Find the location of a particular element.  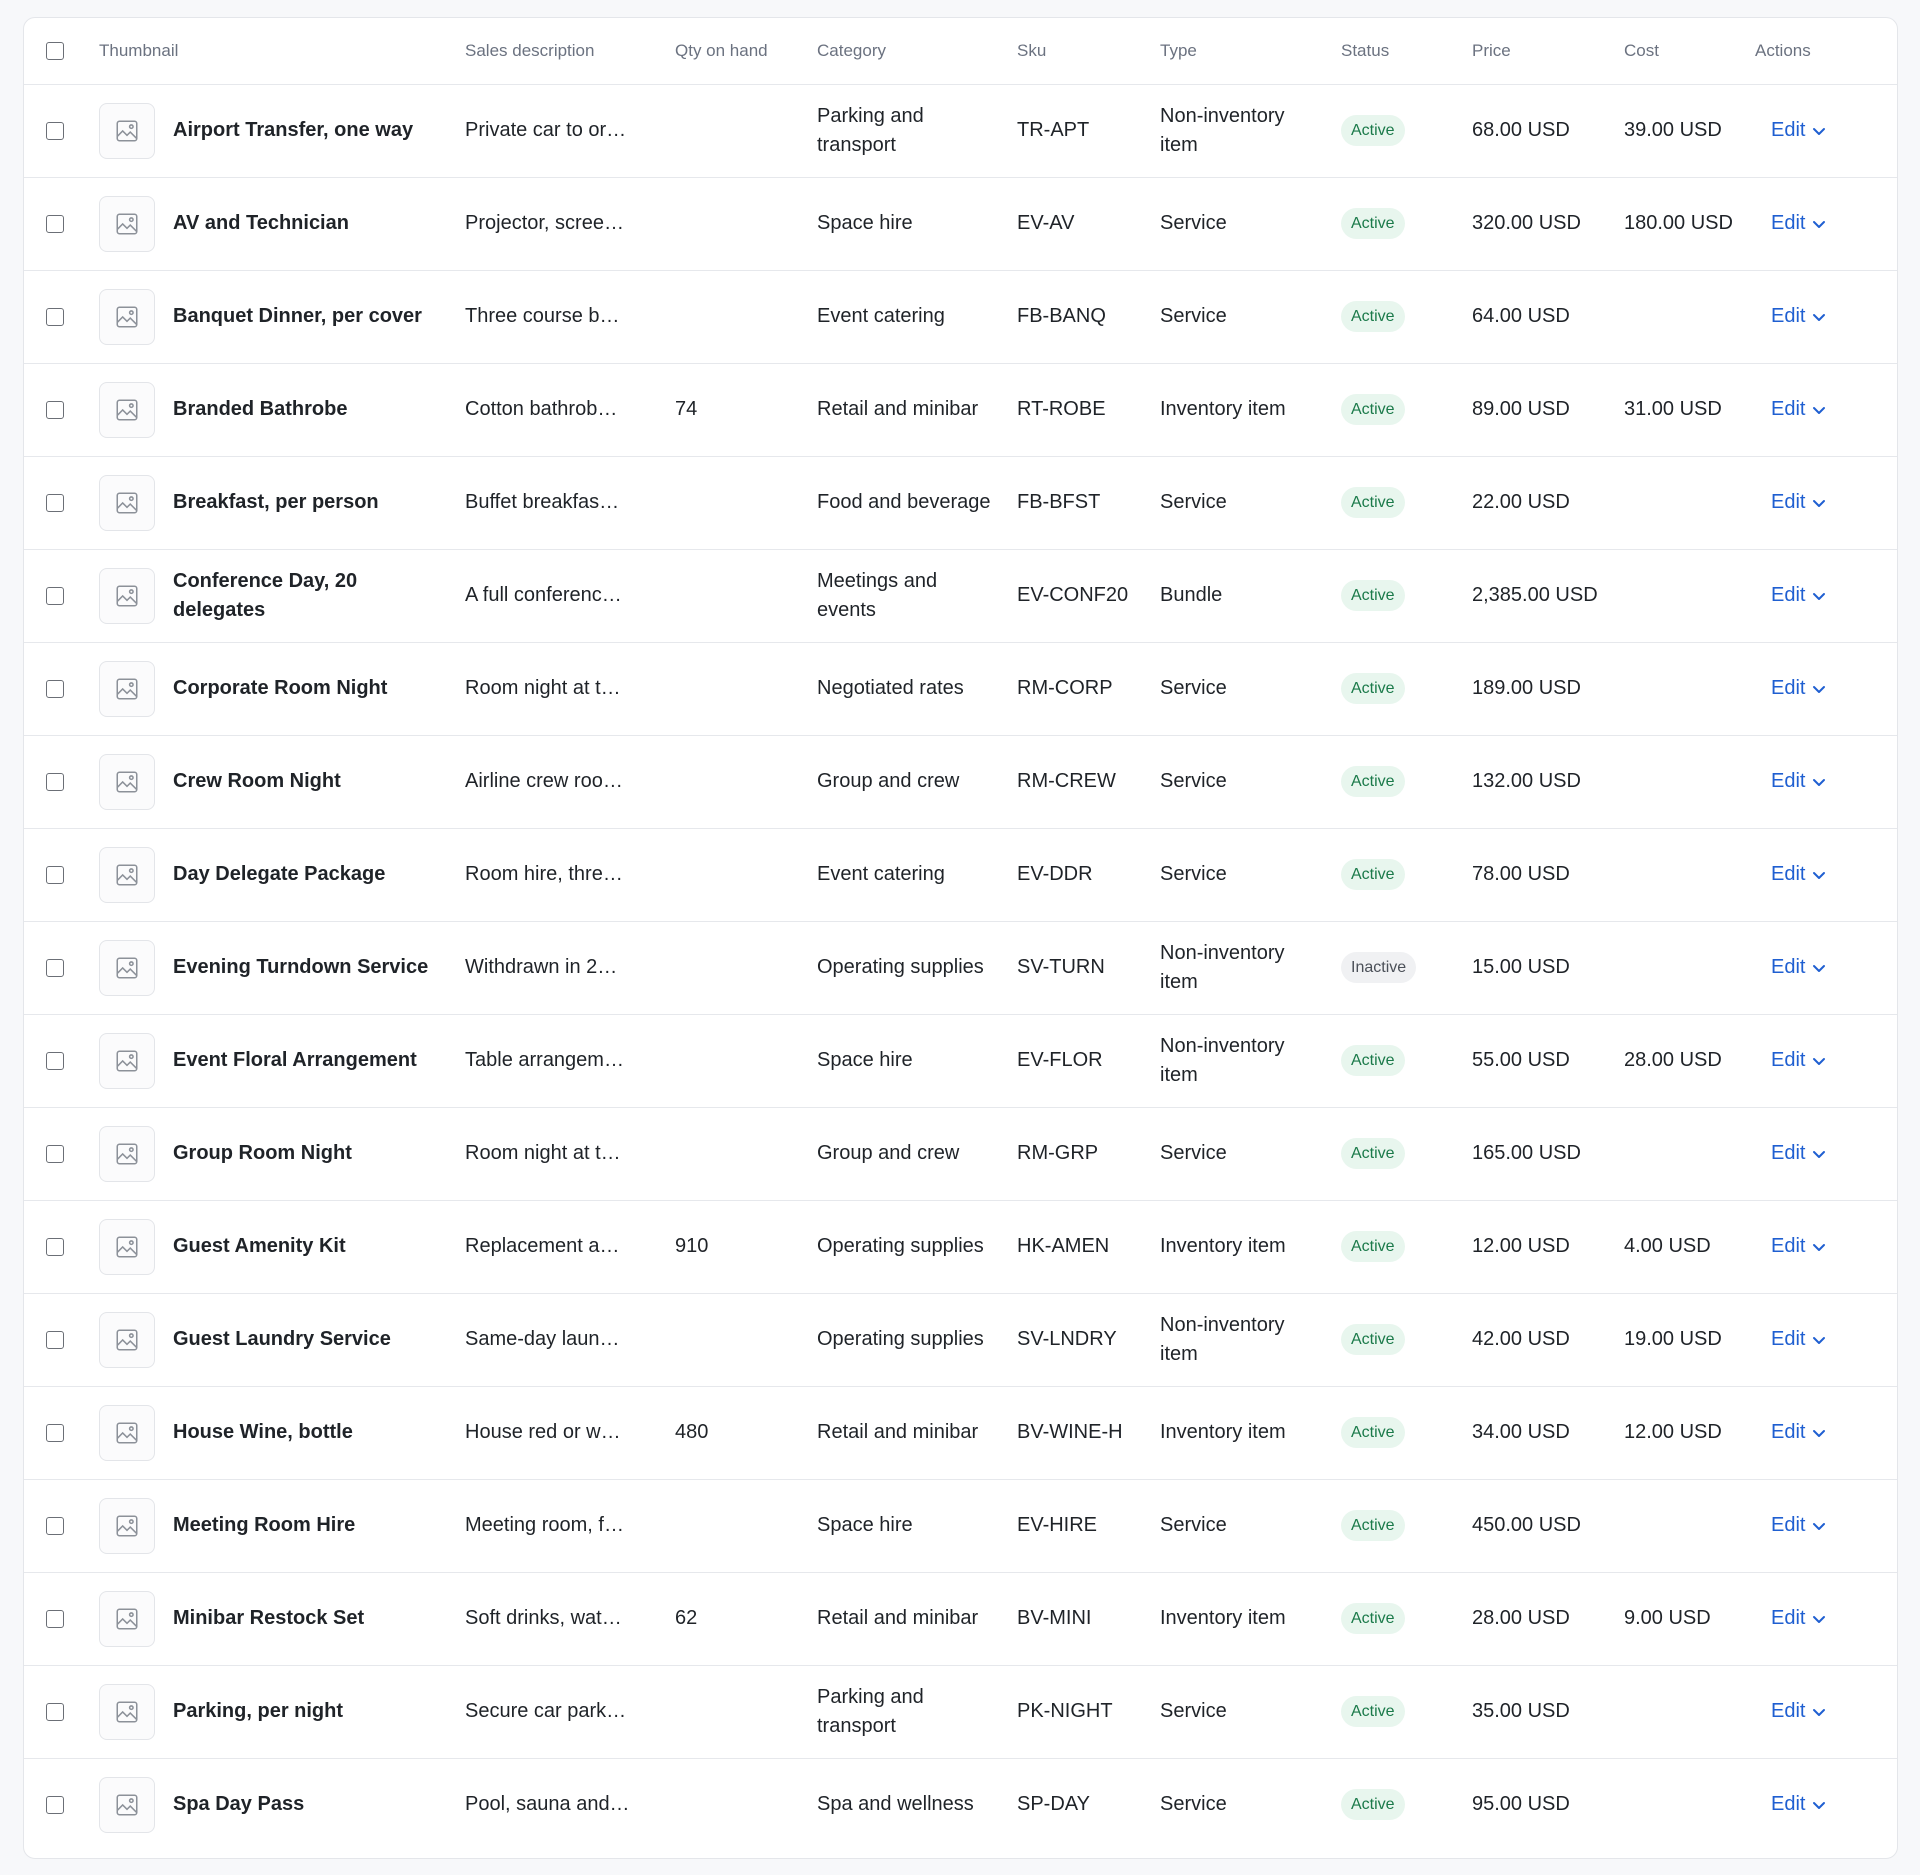

item-name: Branded Bathrobe is located at coordinates (260, 409).